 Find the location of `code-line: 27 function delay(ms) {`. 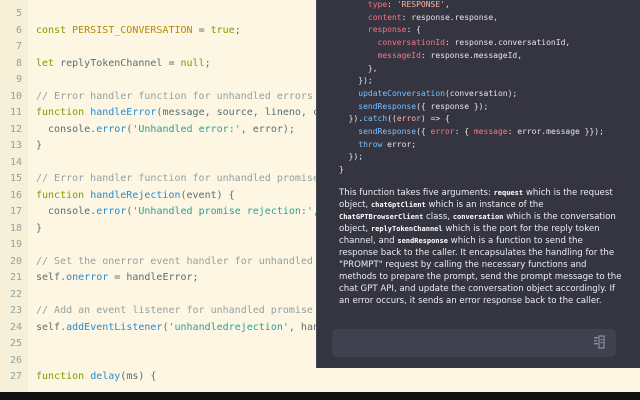

code-line: 27 function delay(ms) { is located at coordinates (78, 377).